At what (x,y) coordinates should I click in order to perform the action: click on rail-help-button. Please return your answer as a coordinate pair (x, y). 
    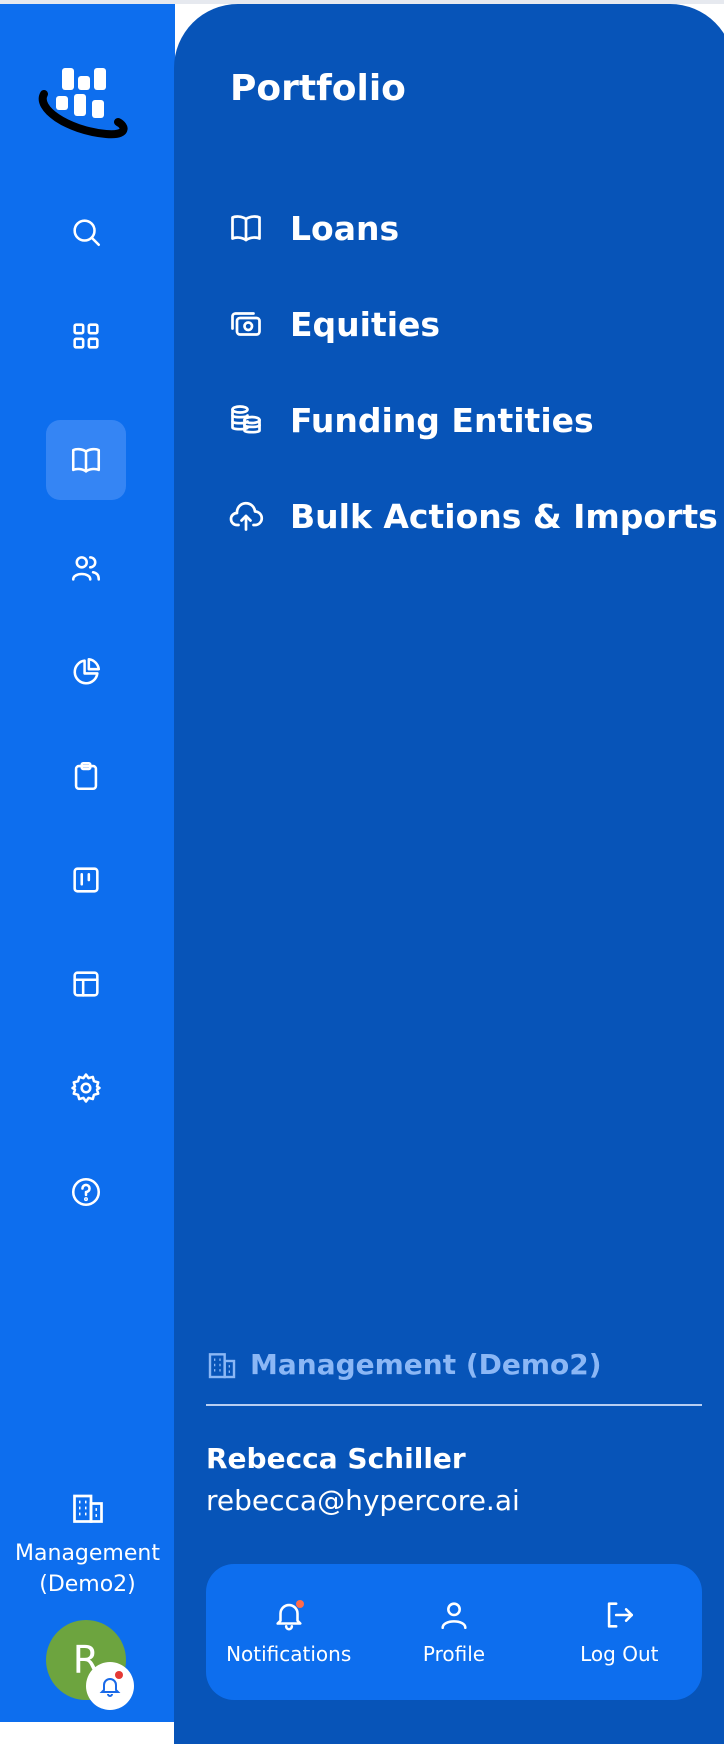
    Looking at the image, I should click on (86, 1192).